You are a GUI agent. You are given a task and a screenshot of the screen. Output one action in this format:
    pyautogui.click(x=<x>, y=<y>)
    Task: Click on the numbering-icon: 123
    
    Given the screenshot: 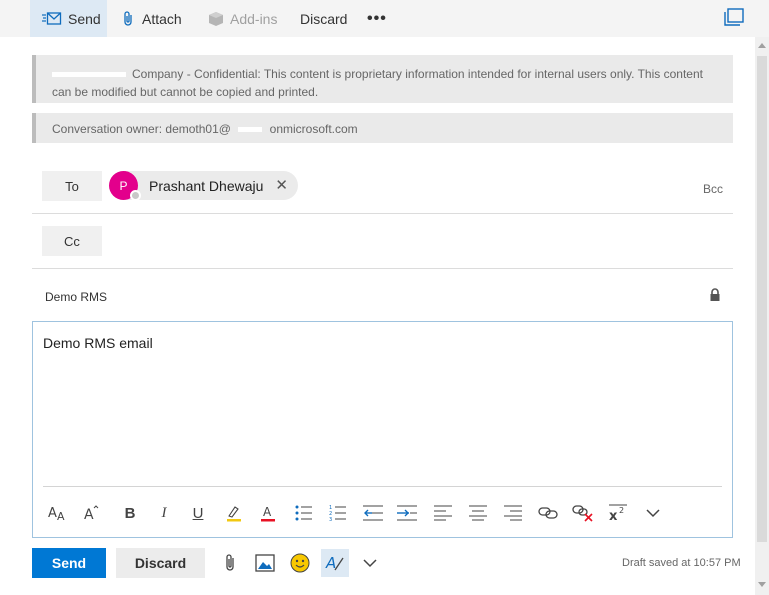 What is the action you would take?
    pyautogui.click(x=338, y=513)
    